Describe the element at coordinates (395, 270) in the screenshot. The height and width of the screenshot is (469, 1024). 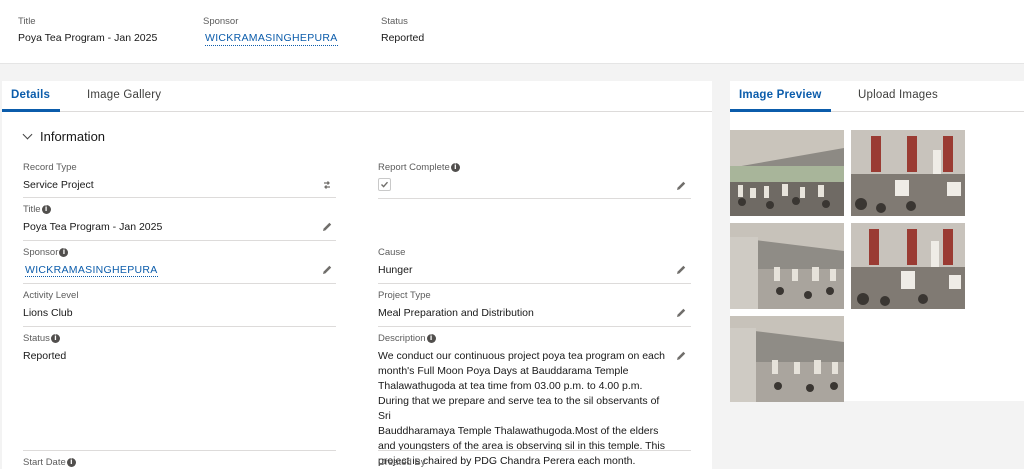
I see `cause-value: Hunger` at that location.